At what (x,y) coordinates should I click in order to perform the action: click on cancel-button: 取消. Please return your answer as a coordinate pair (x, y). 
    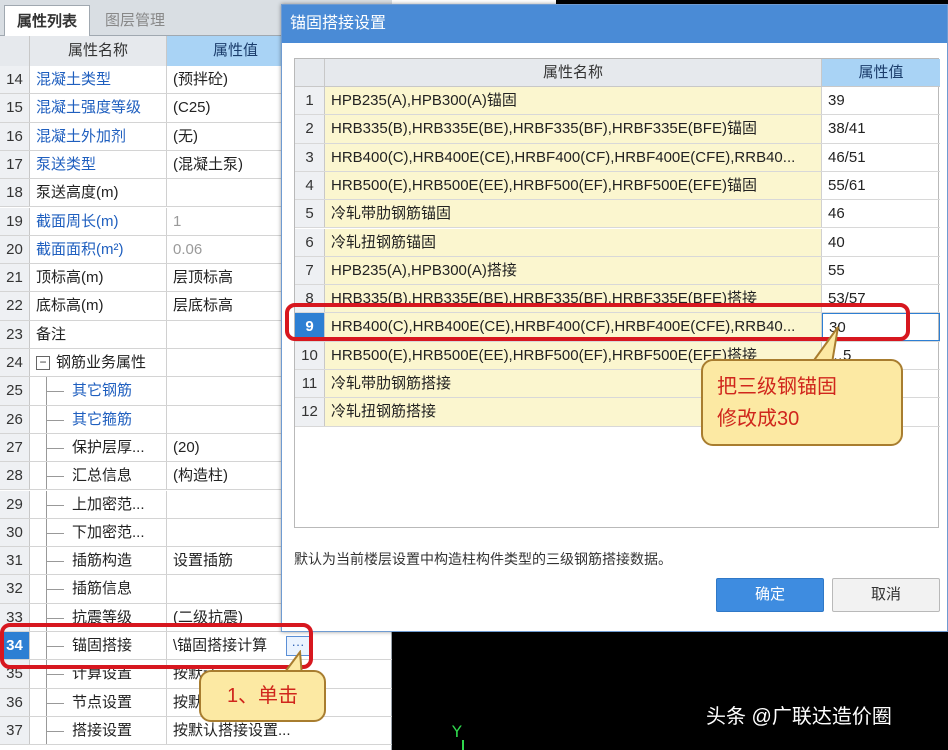
    Looking at the image, I should click on (886, 595).